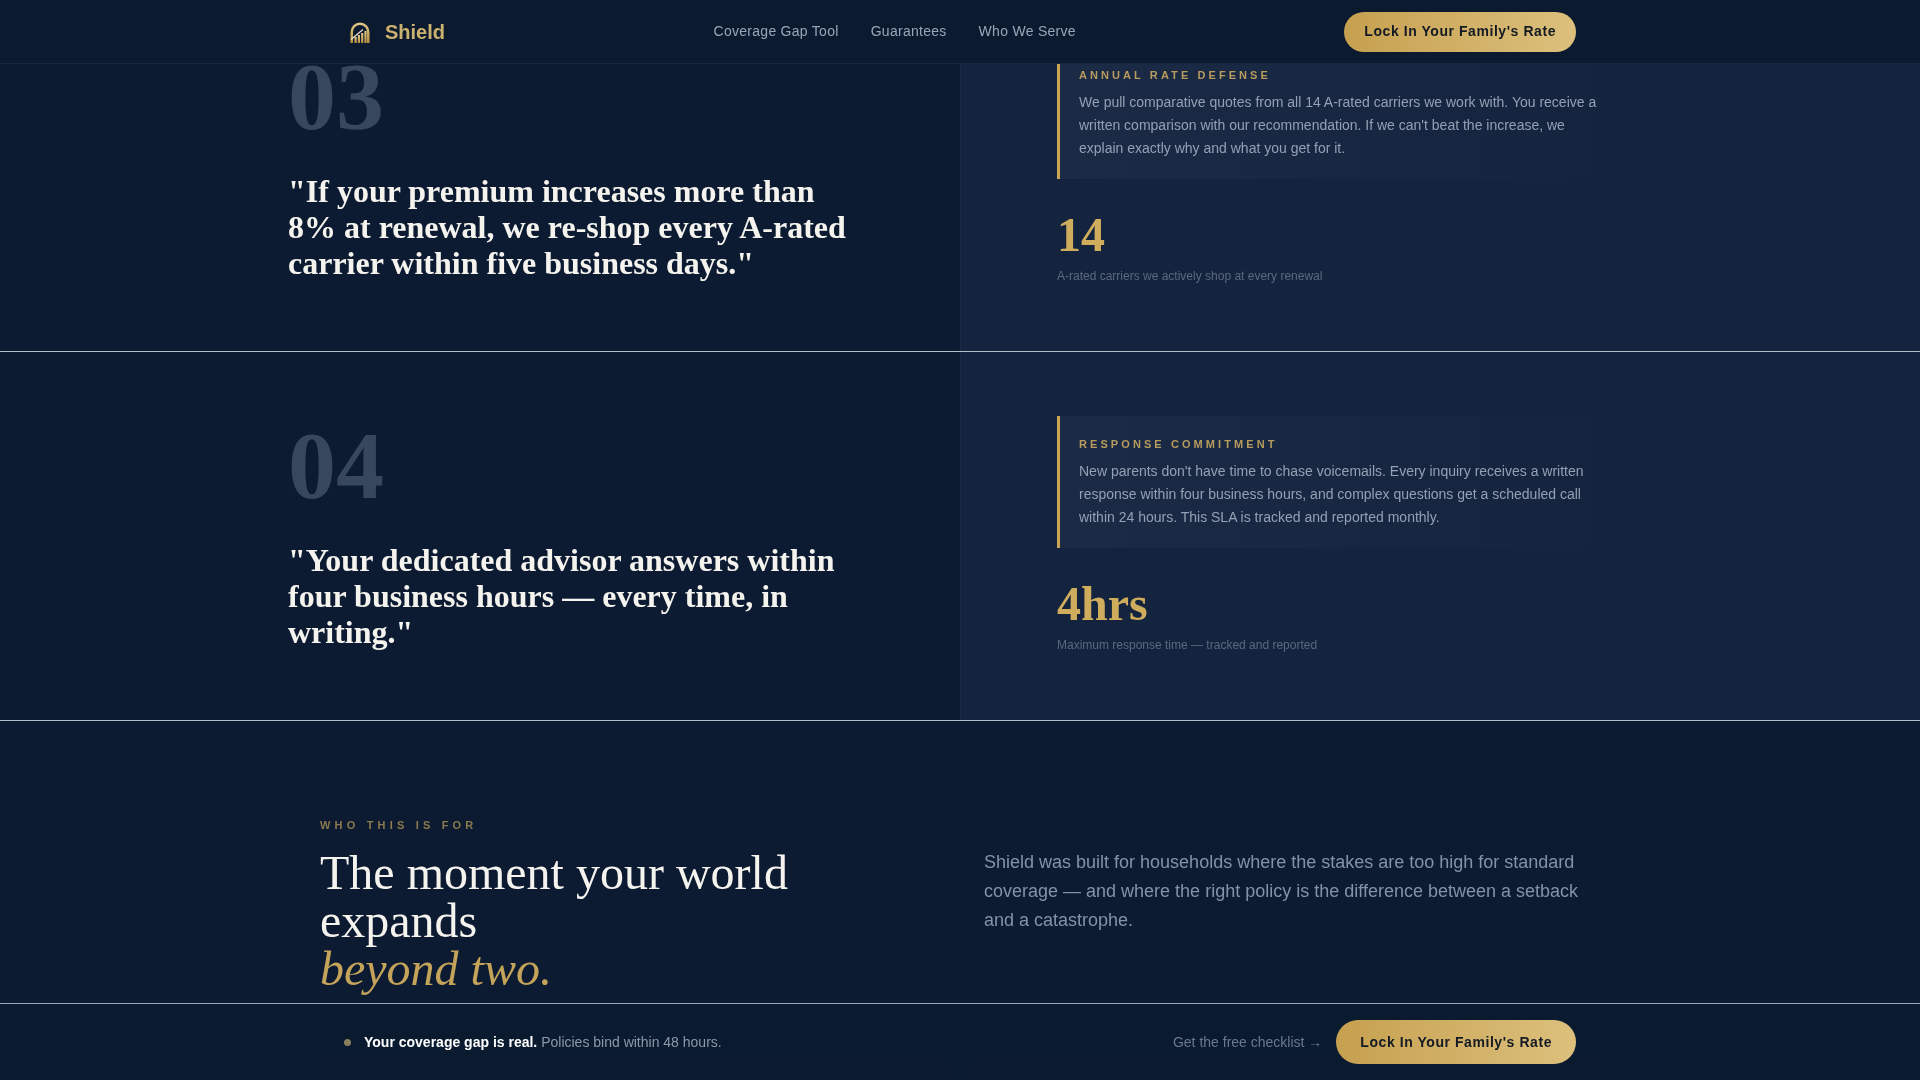 This screenshot has width=1920, height=1080. Describe the element at coordinates (562, 596) in the screenshot. I see `guarantee-quote: "Your dedicated advisor answers within four business hours — every time, in writing."` at that location.